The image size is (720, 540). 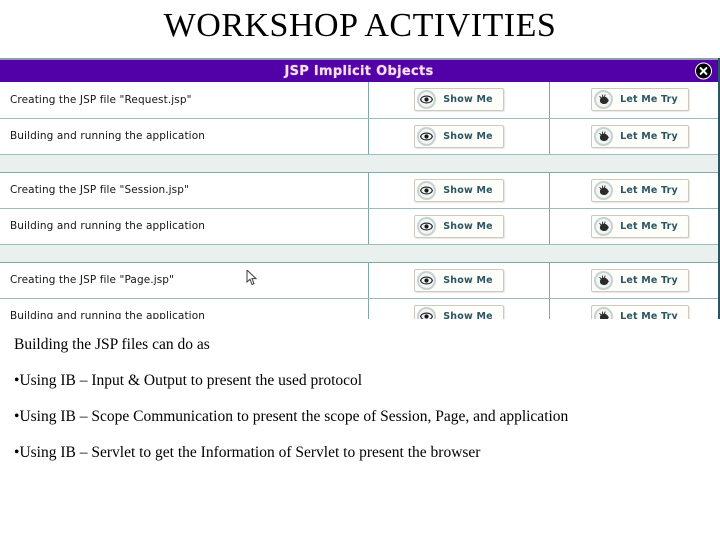 I want to click on row-description: Creating the JSP file "Session.jsp", so click(x=99, y=190).